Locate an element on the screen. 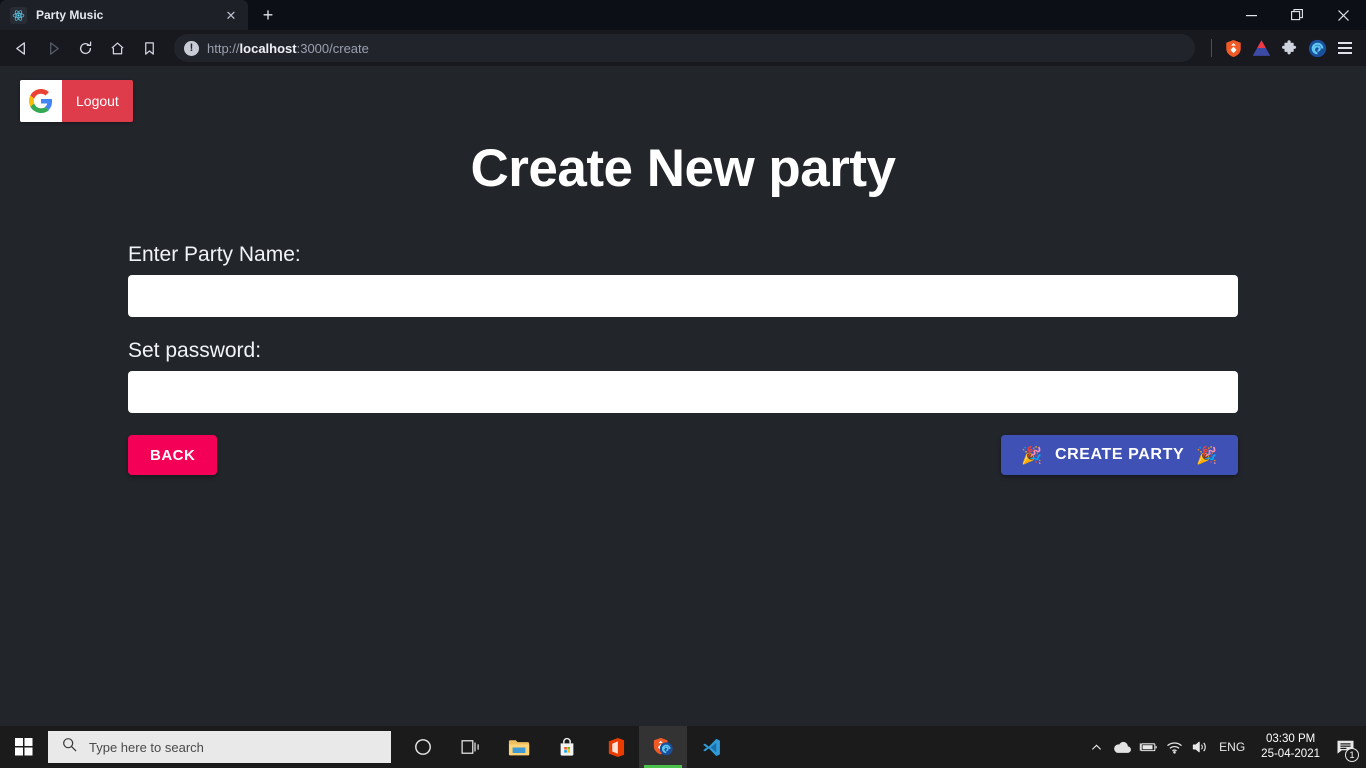 Image resolution: width=1366 pixels, height=768 pixels. url-text: http://localhost:3000/create is located at coordinates (288, 48).